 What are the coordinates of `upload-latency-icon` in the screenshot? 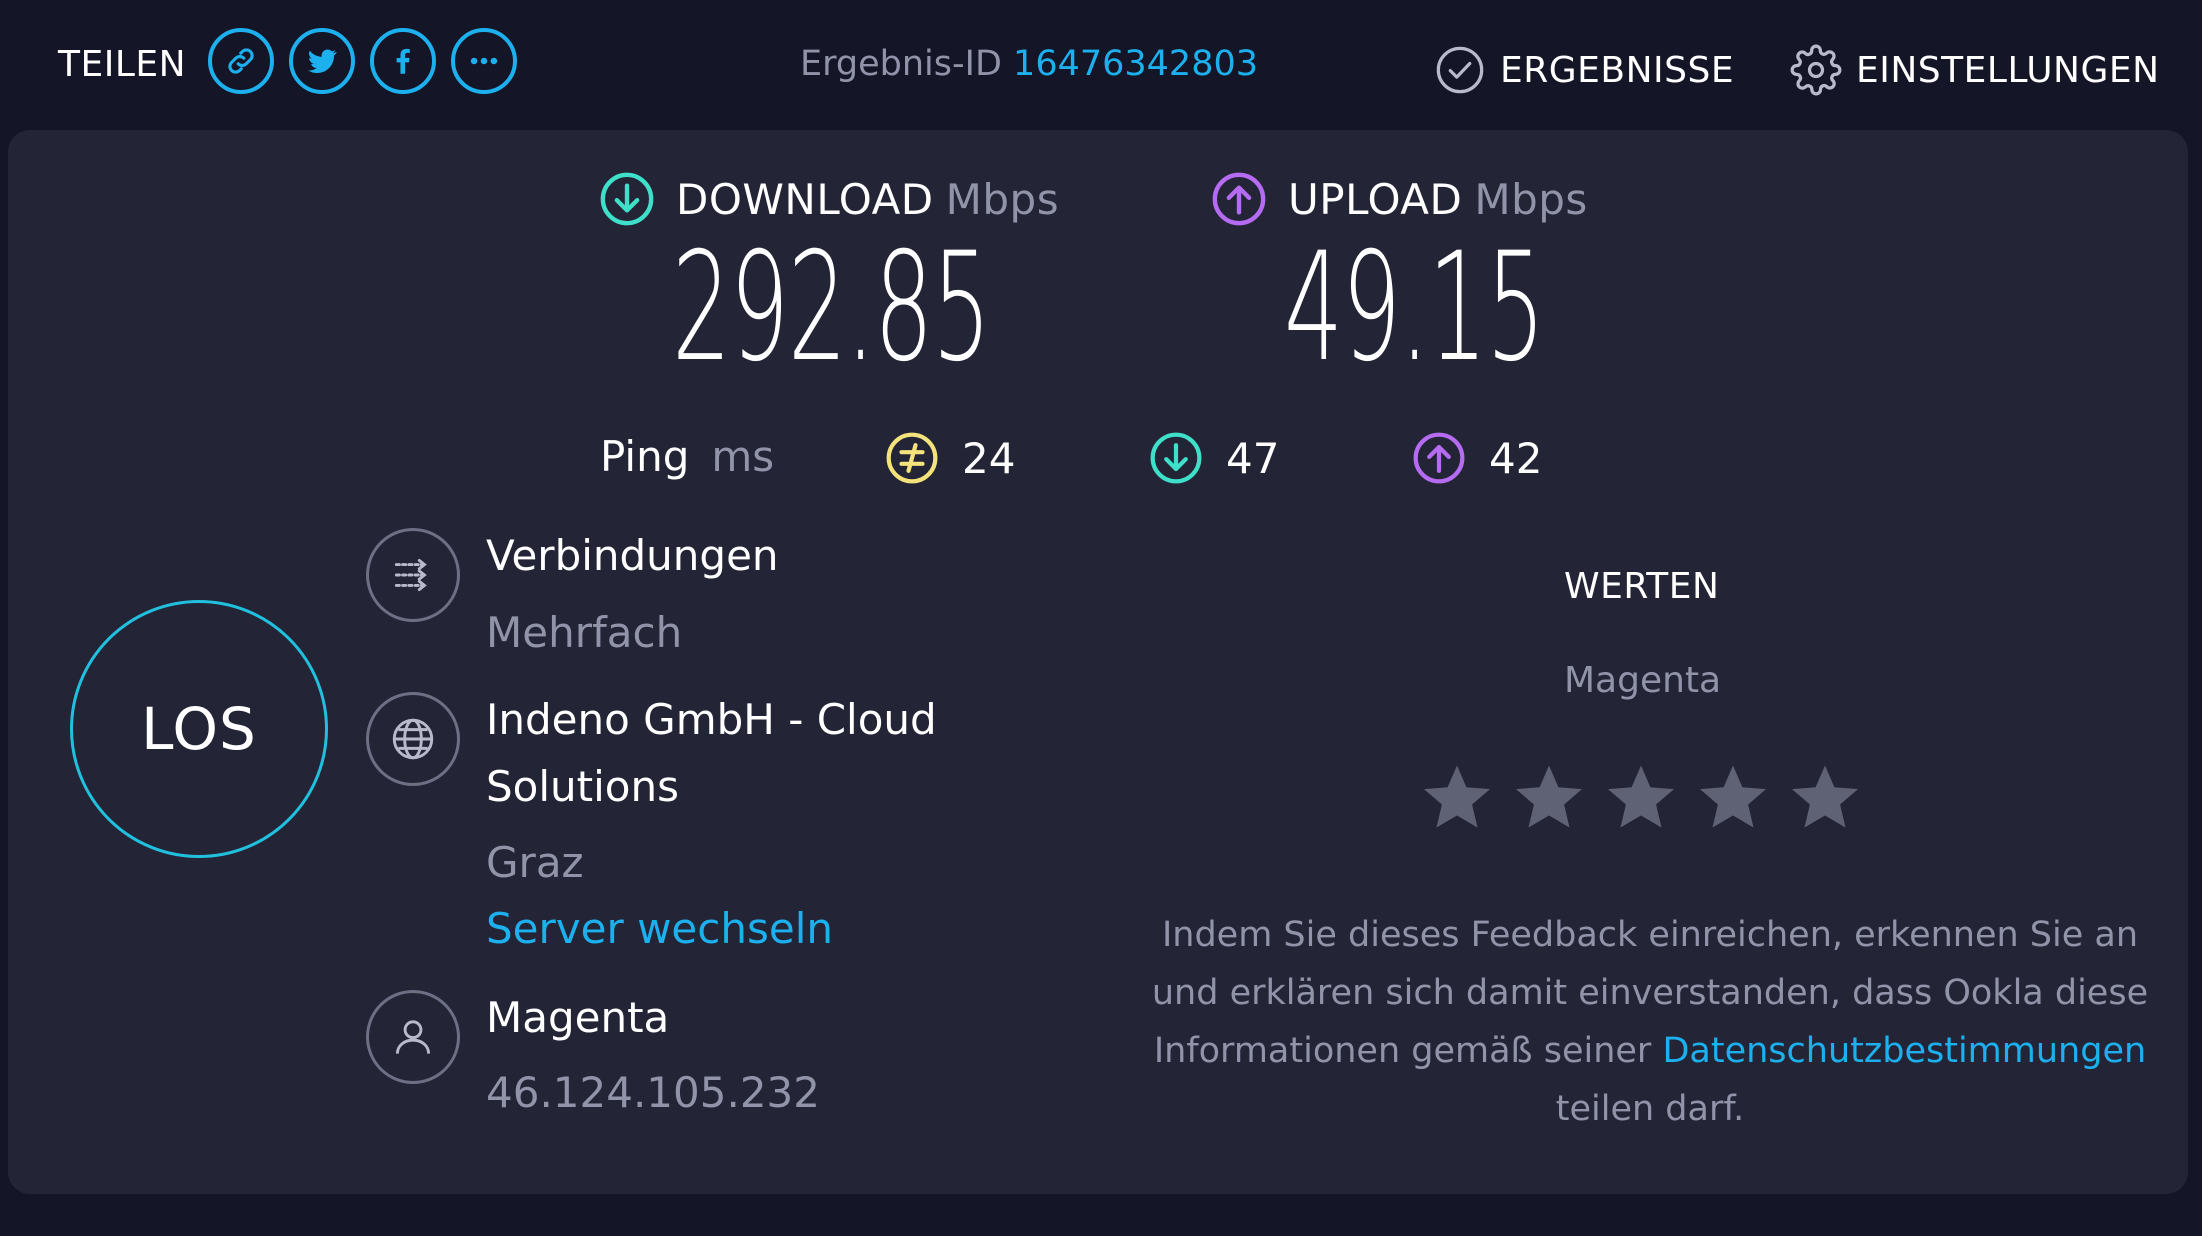 It's located at (1439, 458).